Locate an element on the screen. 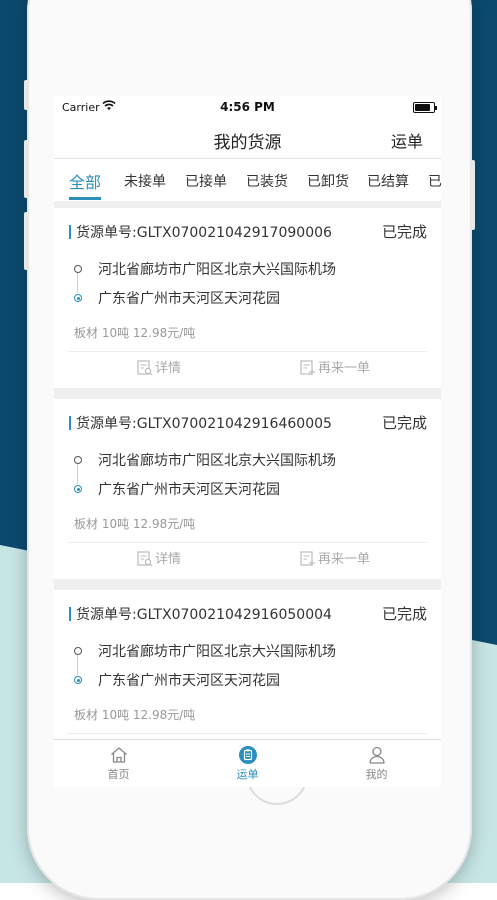 The width and height of the screenshot is (497, 900). volume-down-button is located at coordinates (26, 241).